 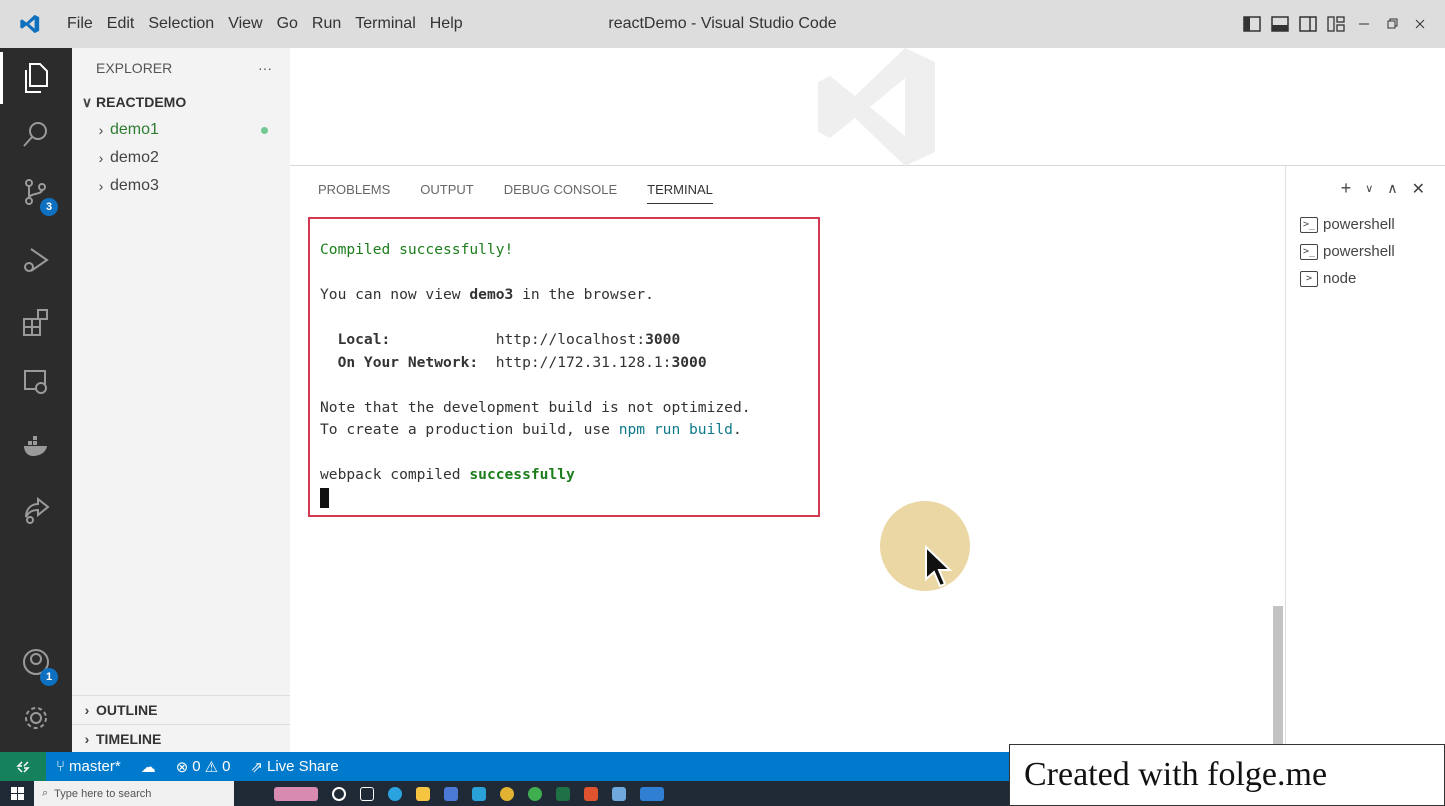 What do you see at coordinates (36, 322) in the screenshot?
I see `extensions-icon` at bounding box center [36, 322].